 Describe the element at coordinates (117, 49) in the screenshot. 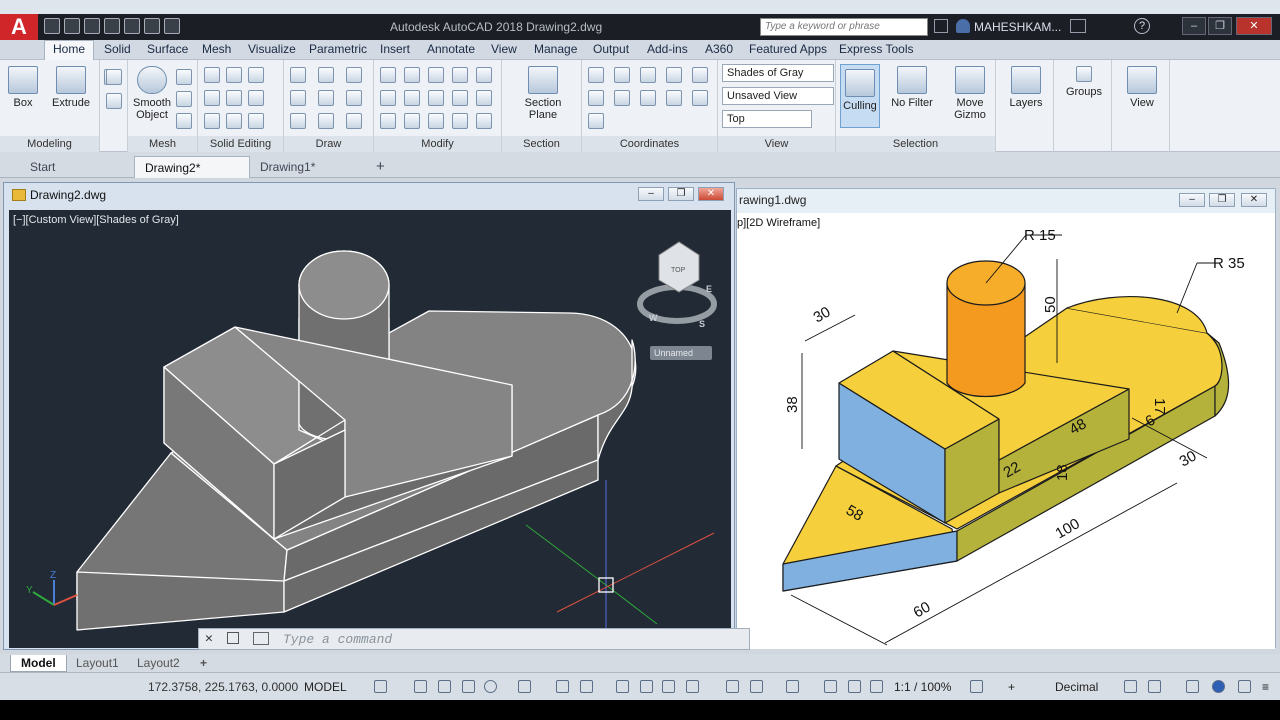

I see `tab-solid: Solid` at that location.